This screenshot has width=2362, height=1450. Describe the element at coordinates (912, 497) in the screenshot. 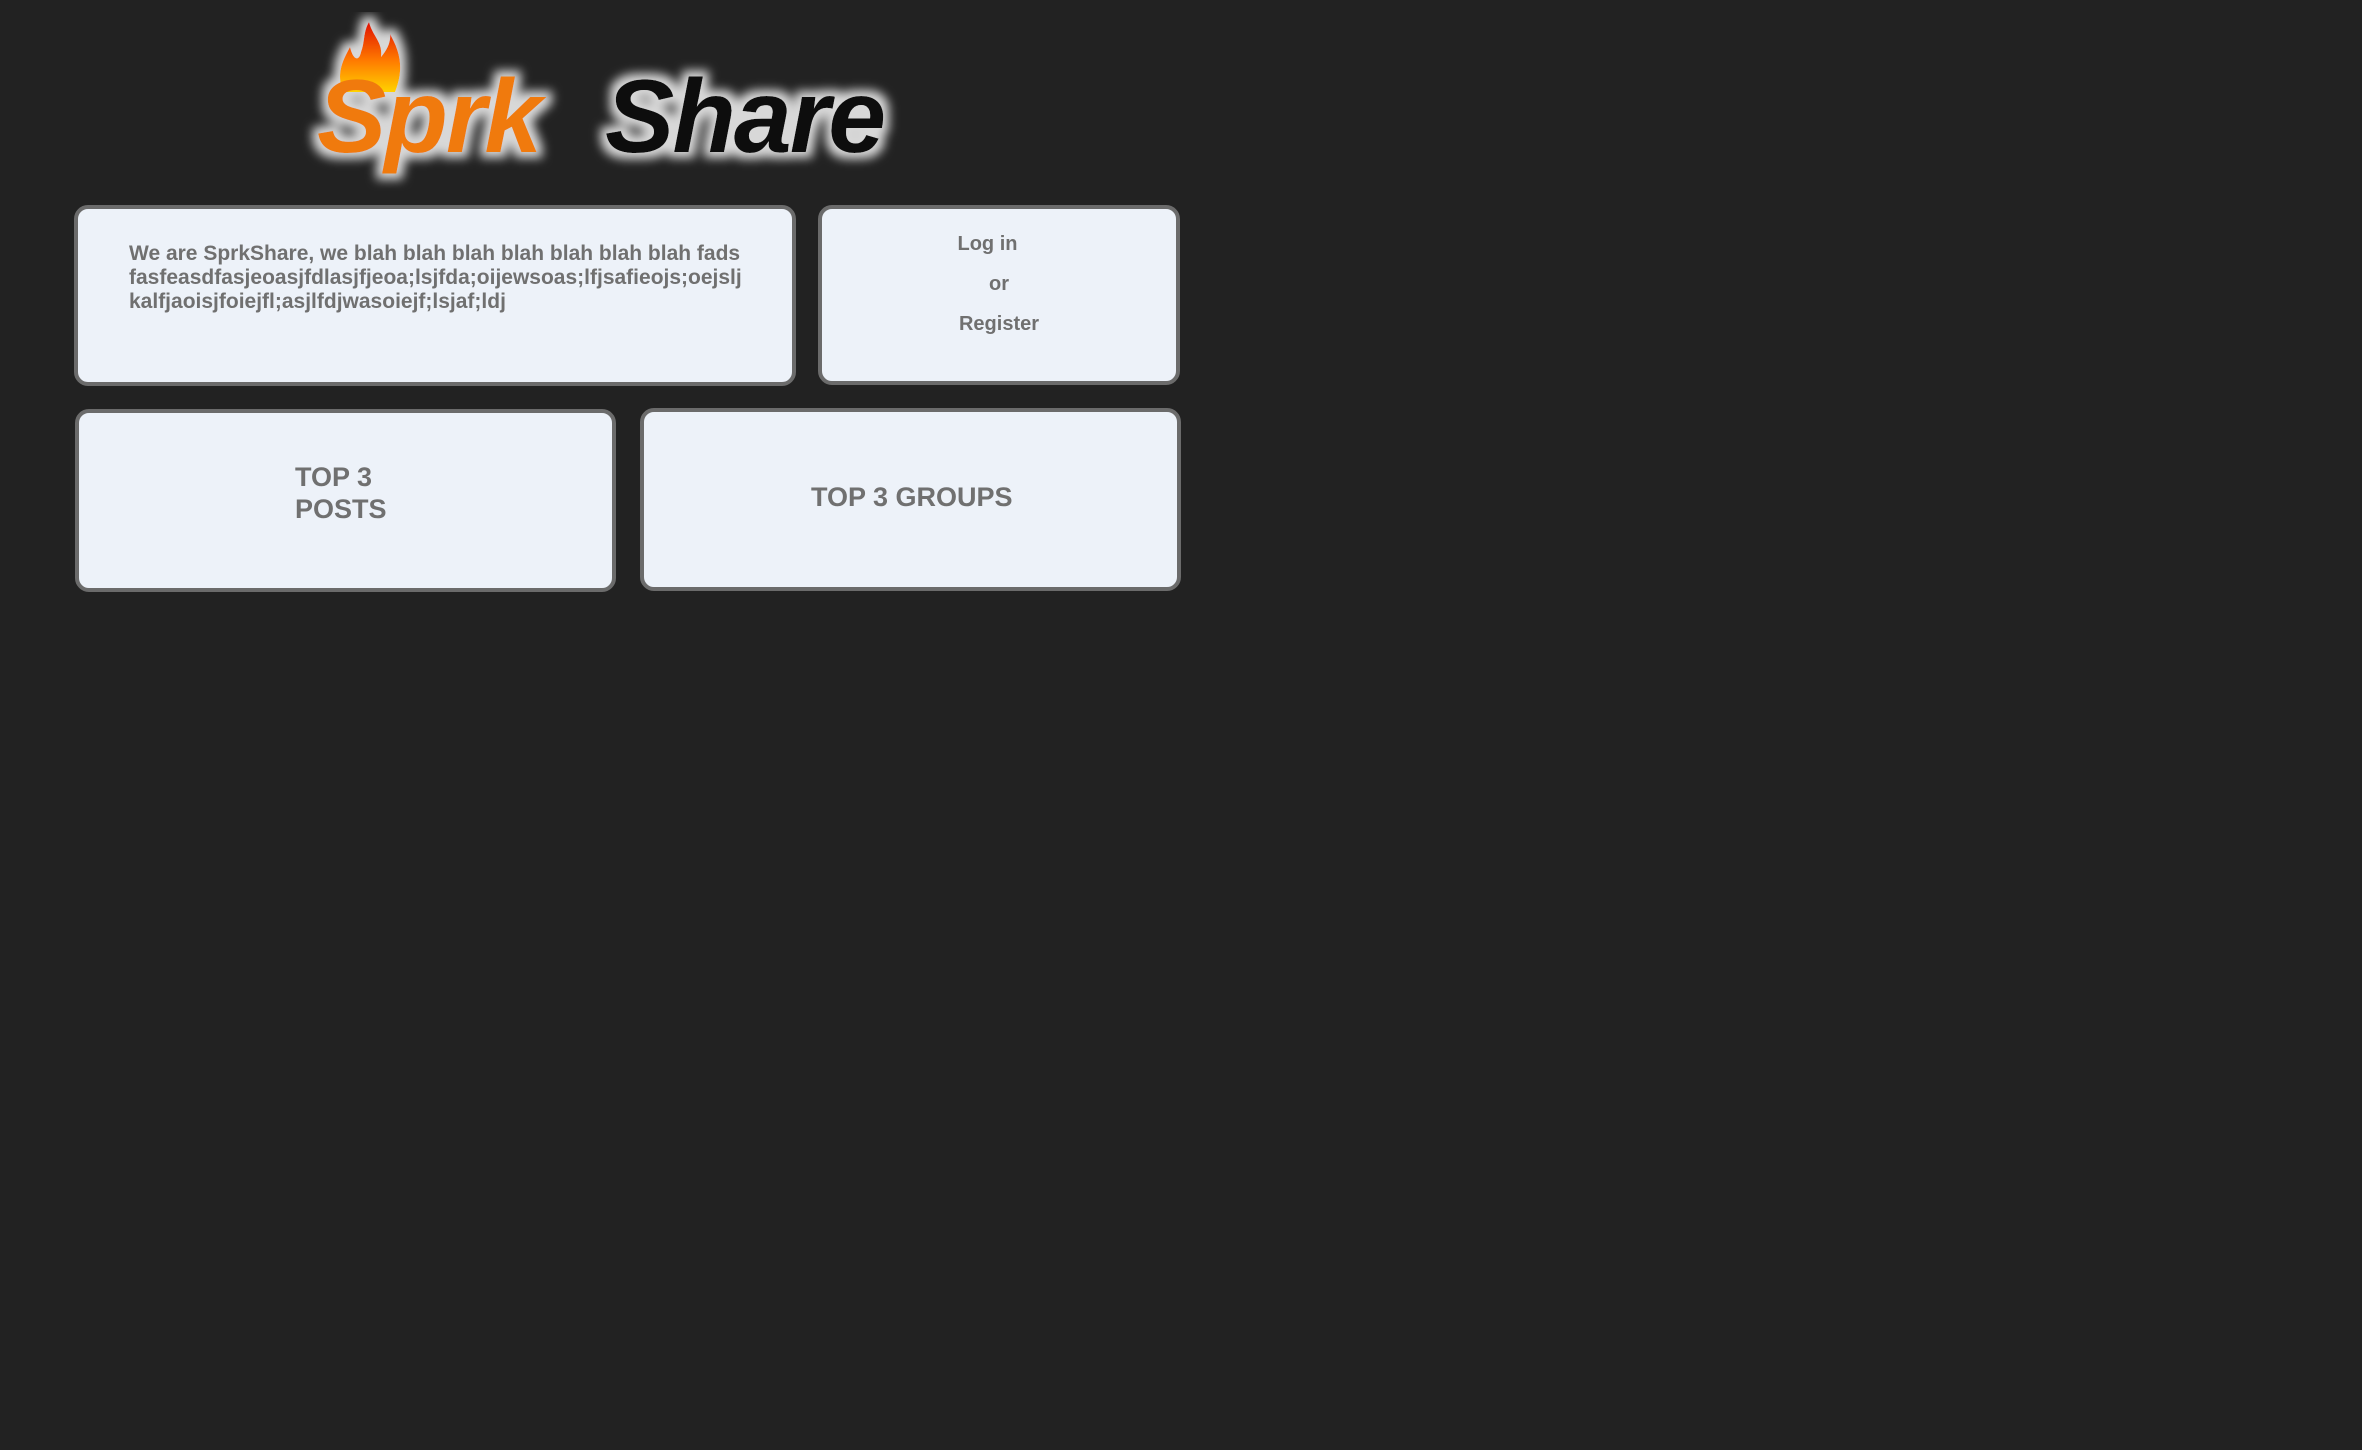

I see `top-groups-title: TOP 3 GROUPS` at that location.